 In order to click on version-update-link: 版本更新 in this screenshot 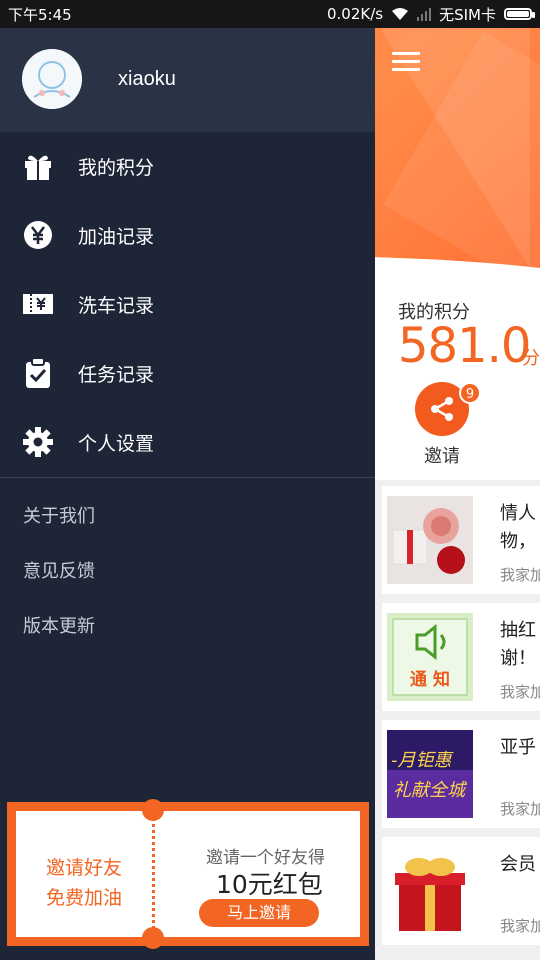, I will do `click(59, 625)`.